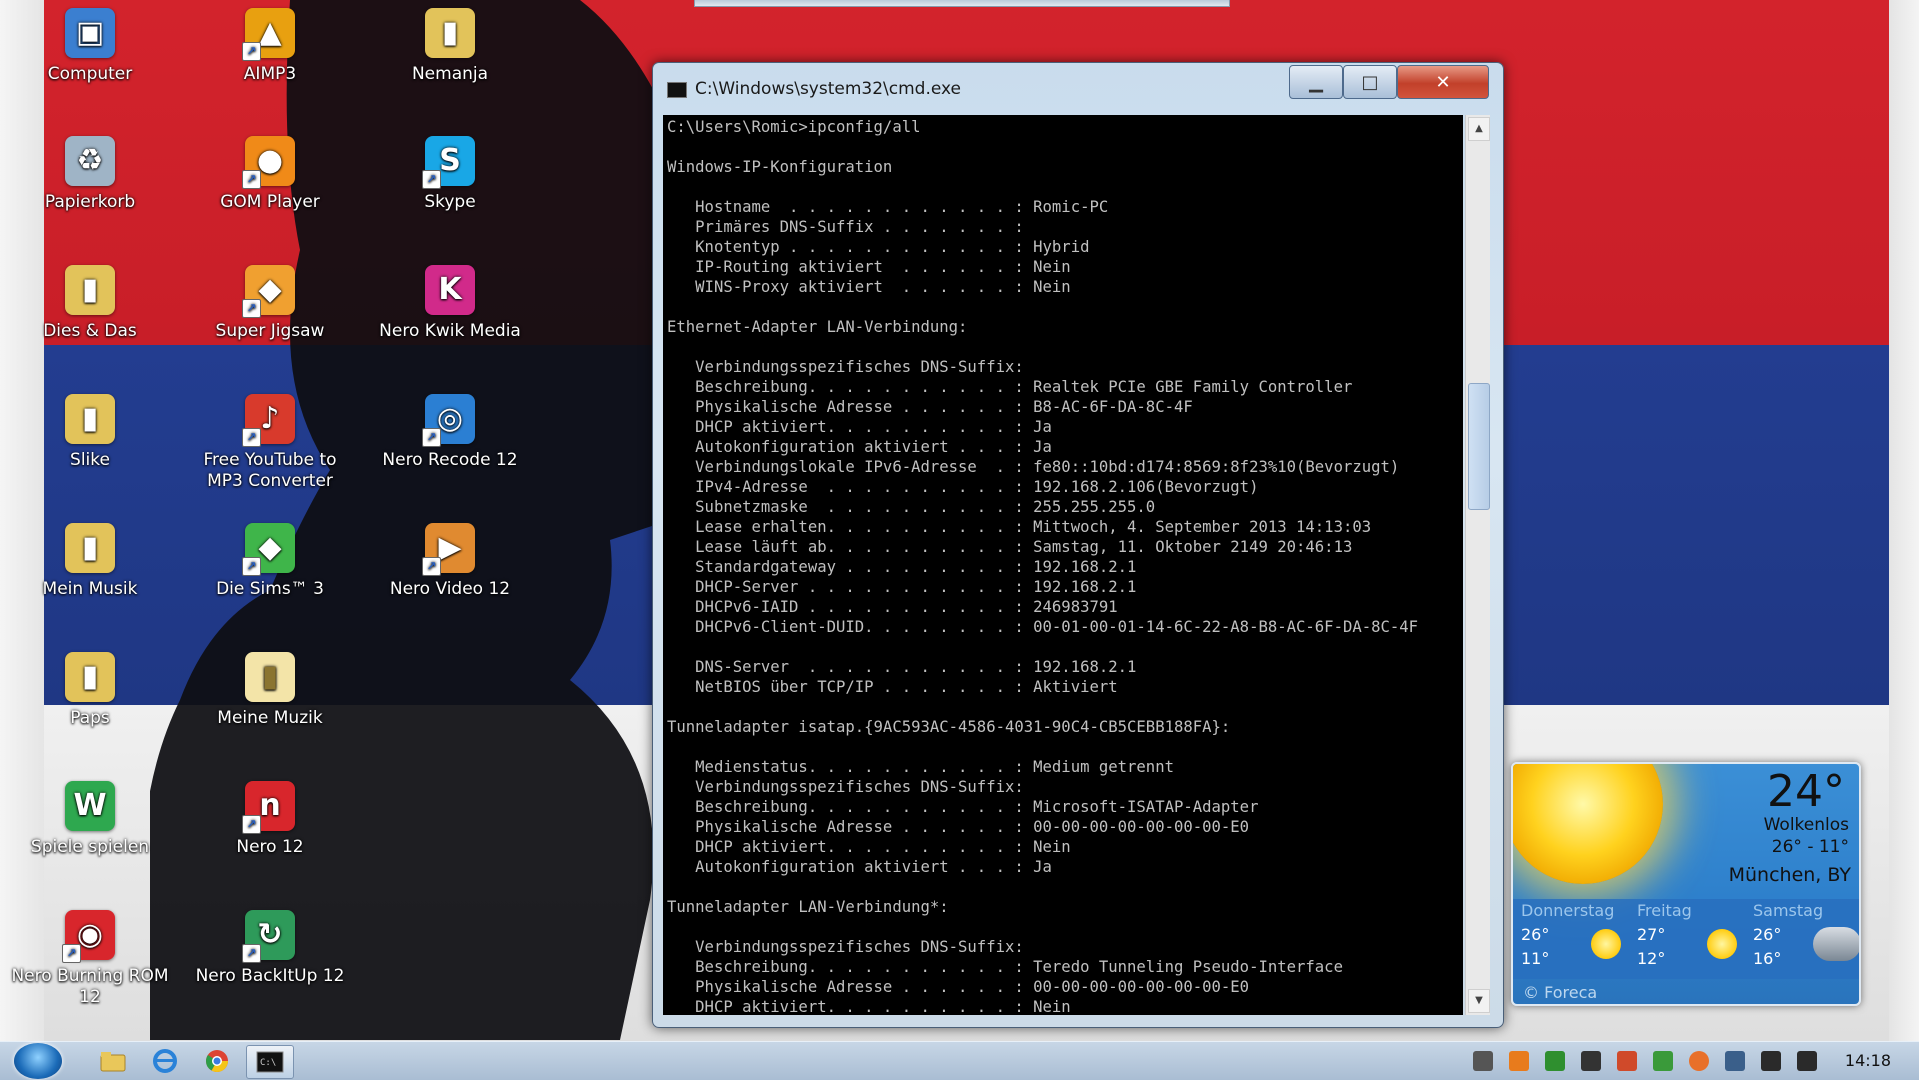 This screenshot has width=1919, height=1080. I want to click on desktop-icon-label: Free YouTube to MP3 Converter, so click(270, 471).